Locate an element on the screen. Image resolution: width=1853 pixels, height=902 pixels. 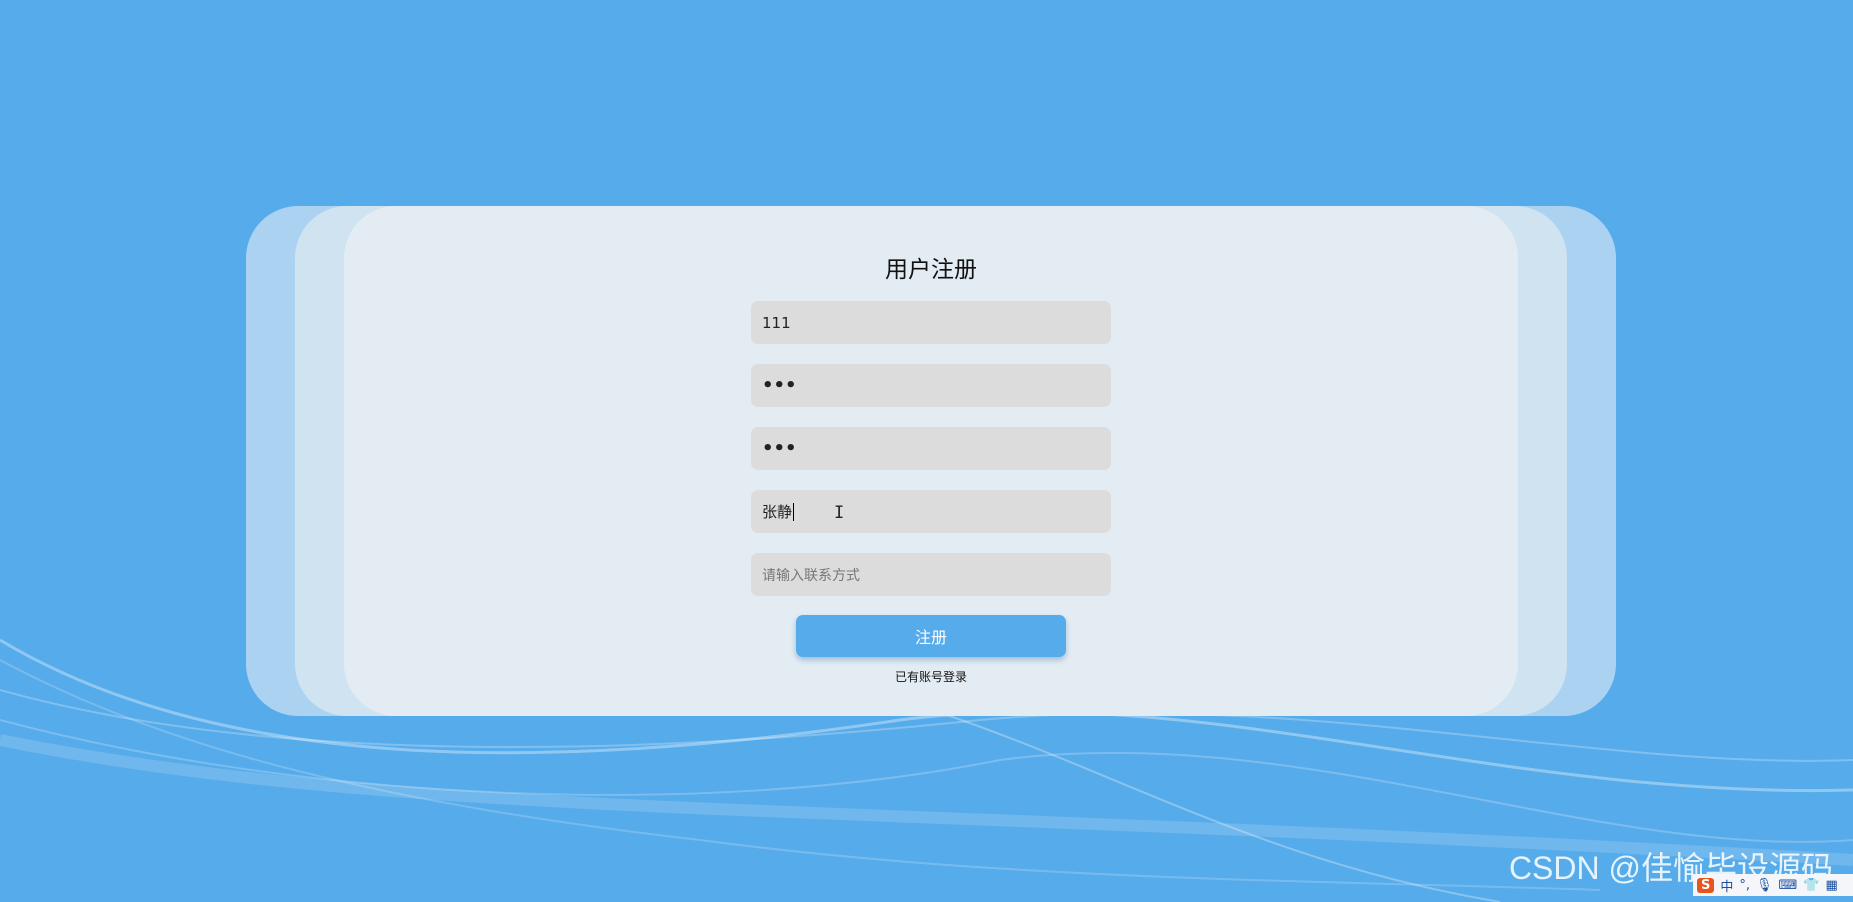
punctuation-icon: °, is located at coordinates (1744, 885).